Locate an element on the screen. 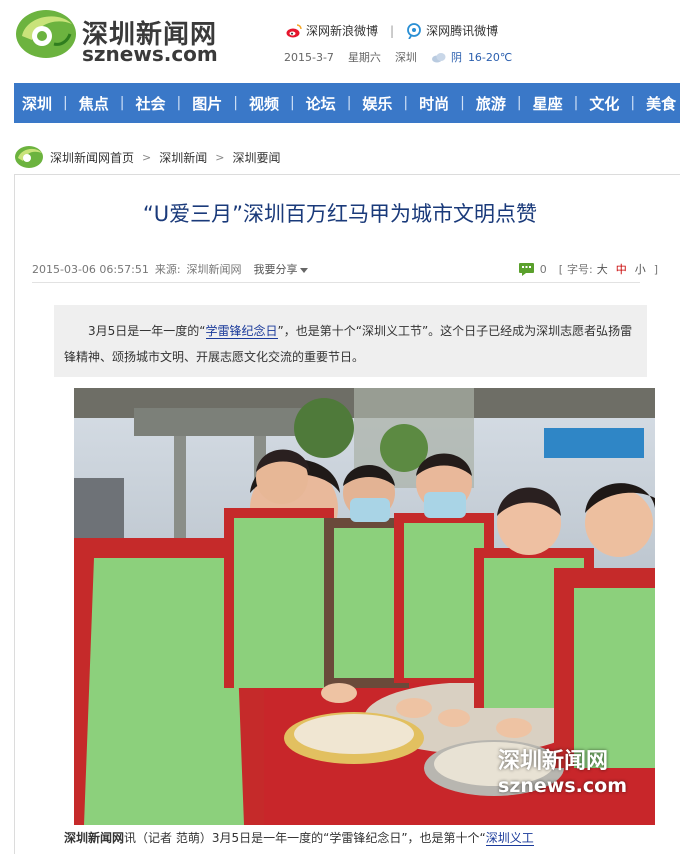 The width and height of the screenshot is (680, 854). city: 深圳 is located at coordinates (405, 57).